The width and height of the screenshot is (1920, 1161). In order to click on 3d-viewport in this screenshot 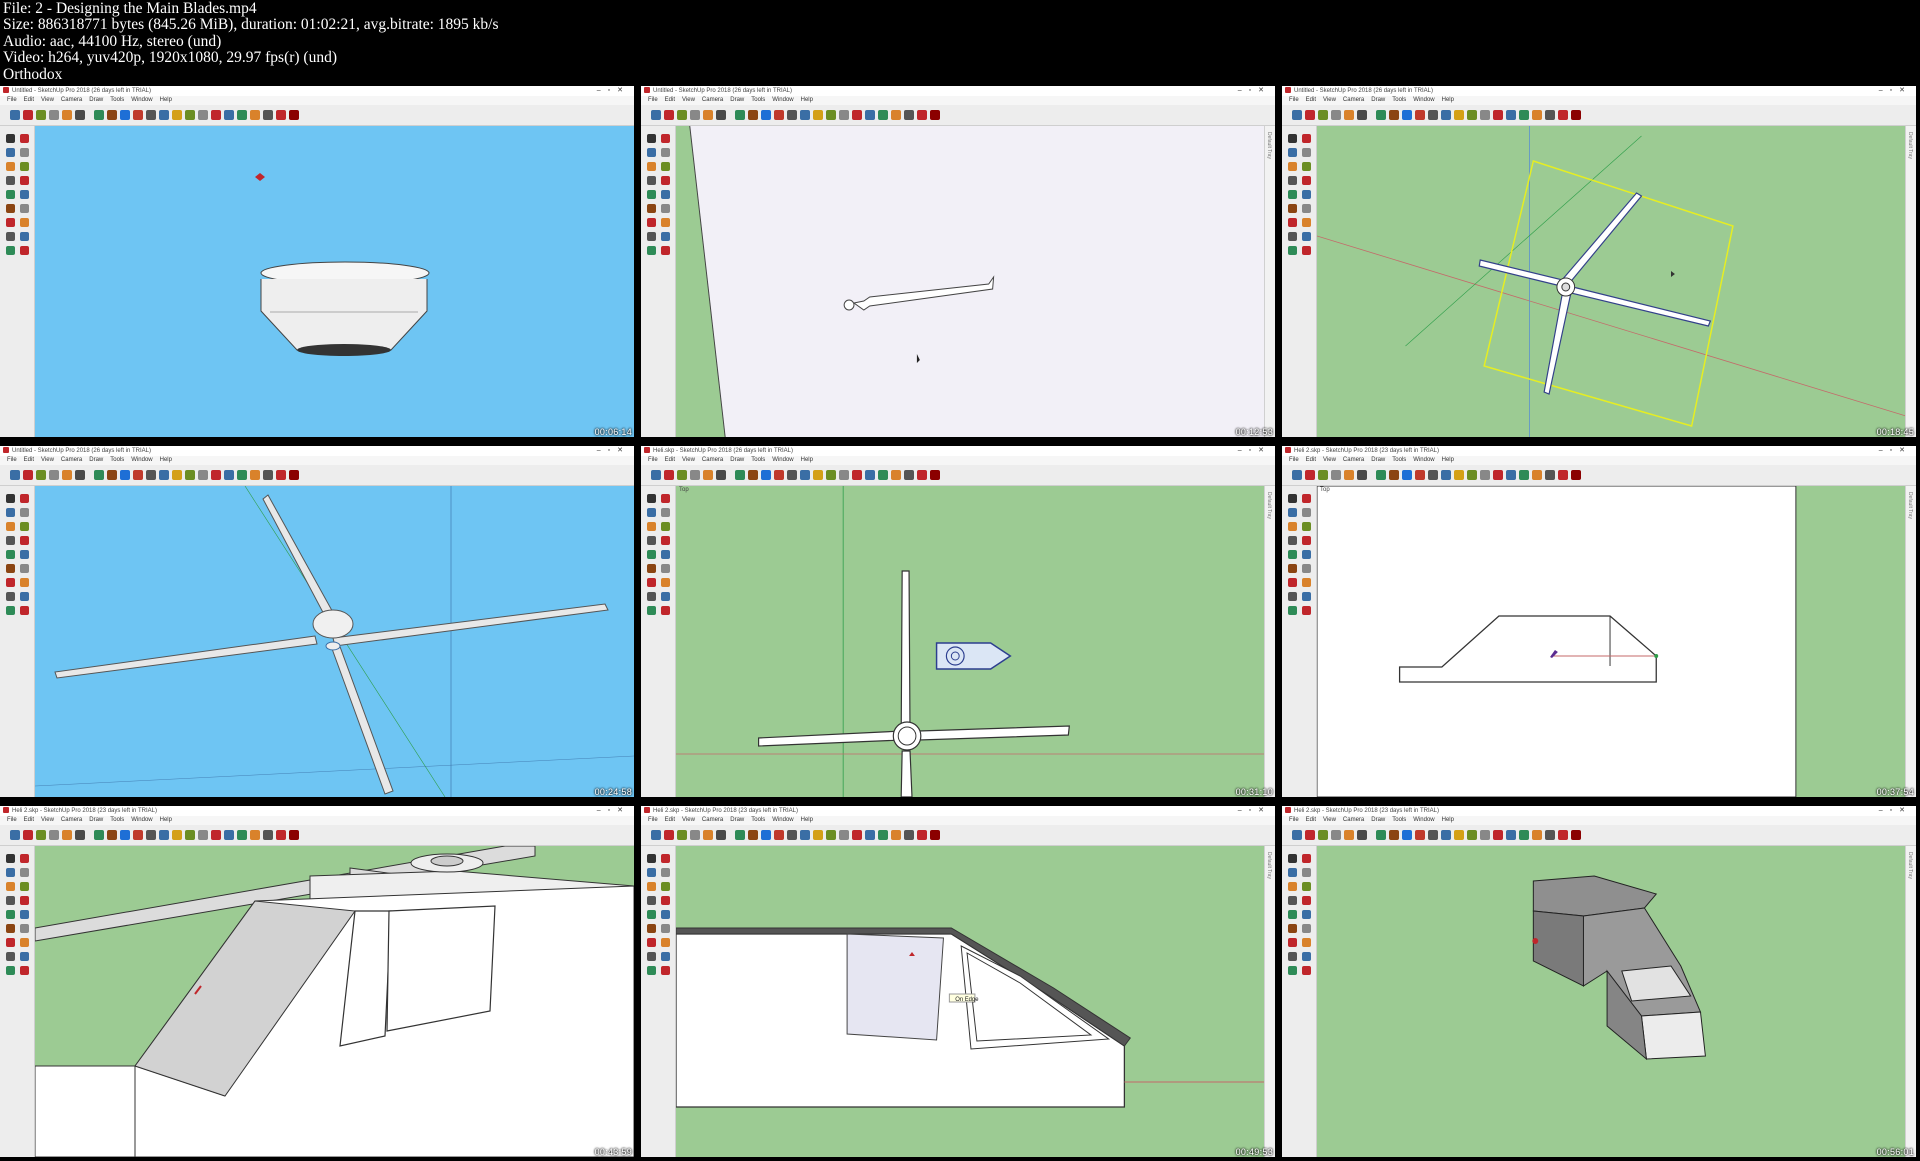, I will do `click(1611, 1001)`.